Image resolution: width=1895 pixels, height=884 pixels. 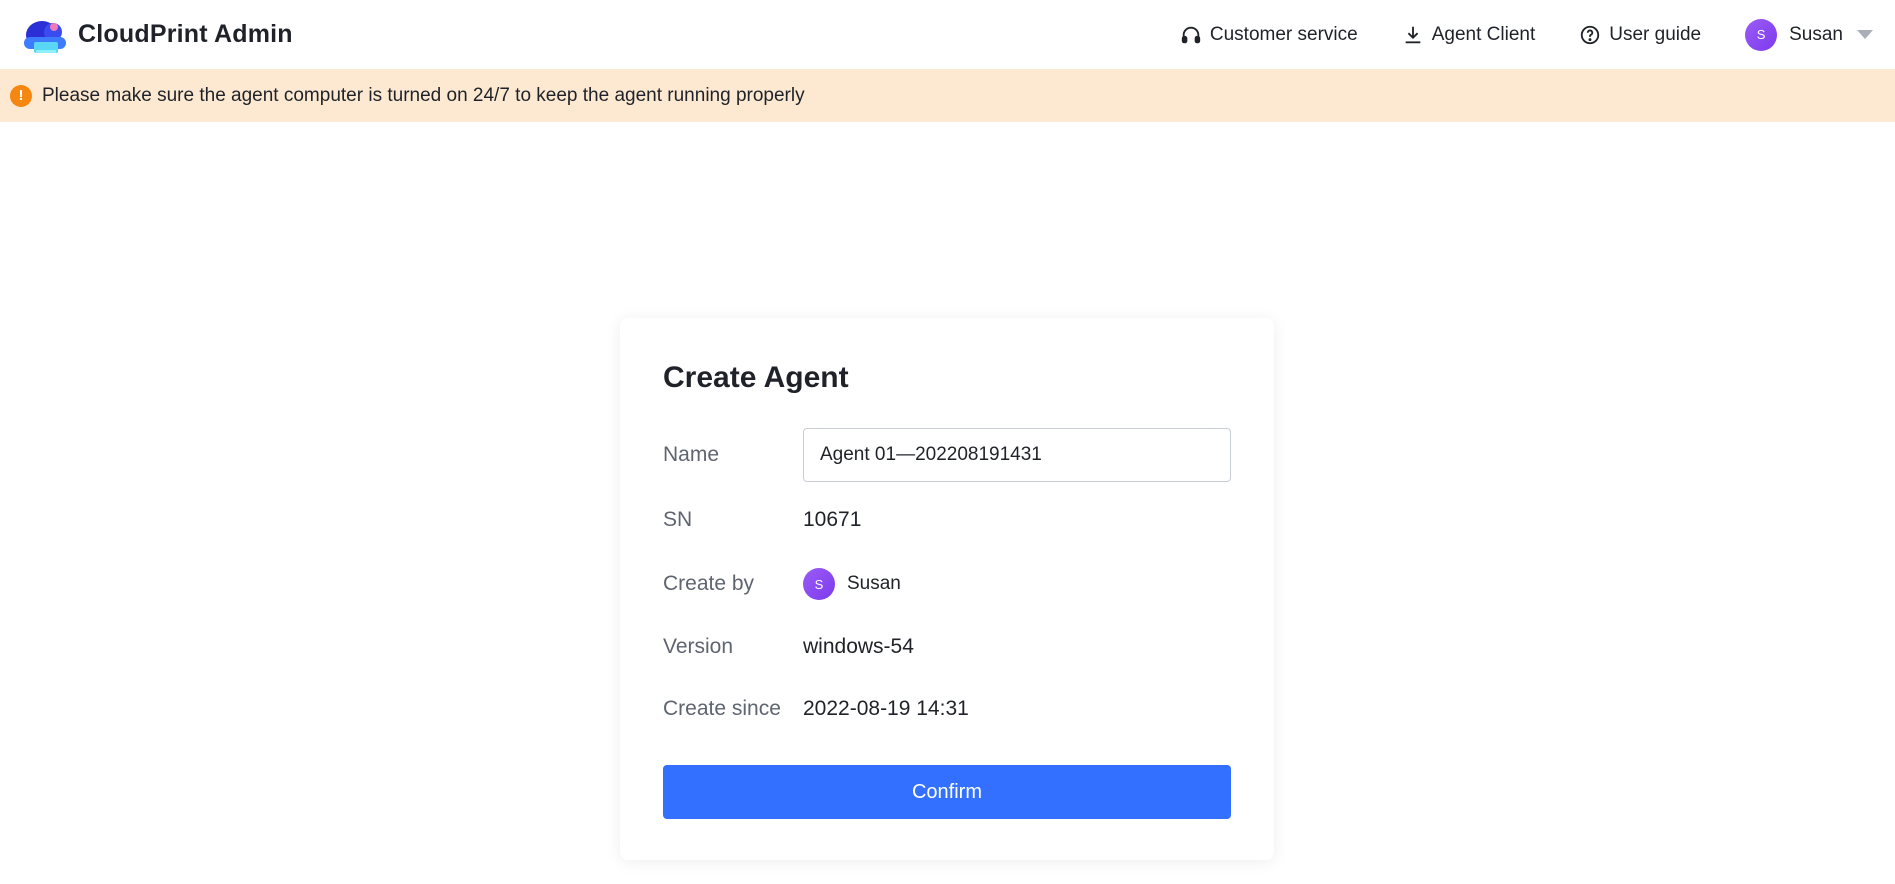 I want to click on create-since-row: Create since 2022-08-19 14:31, so click(x=947, y=709).